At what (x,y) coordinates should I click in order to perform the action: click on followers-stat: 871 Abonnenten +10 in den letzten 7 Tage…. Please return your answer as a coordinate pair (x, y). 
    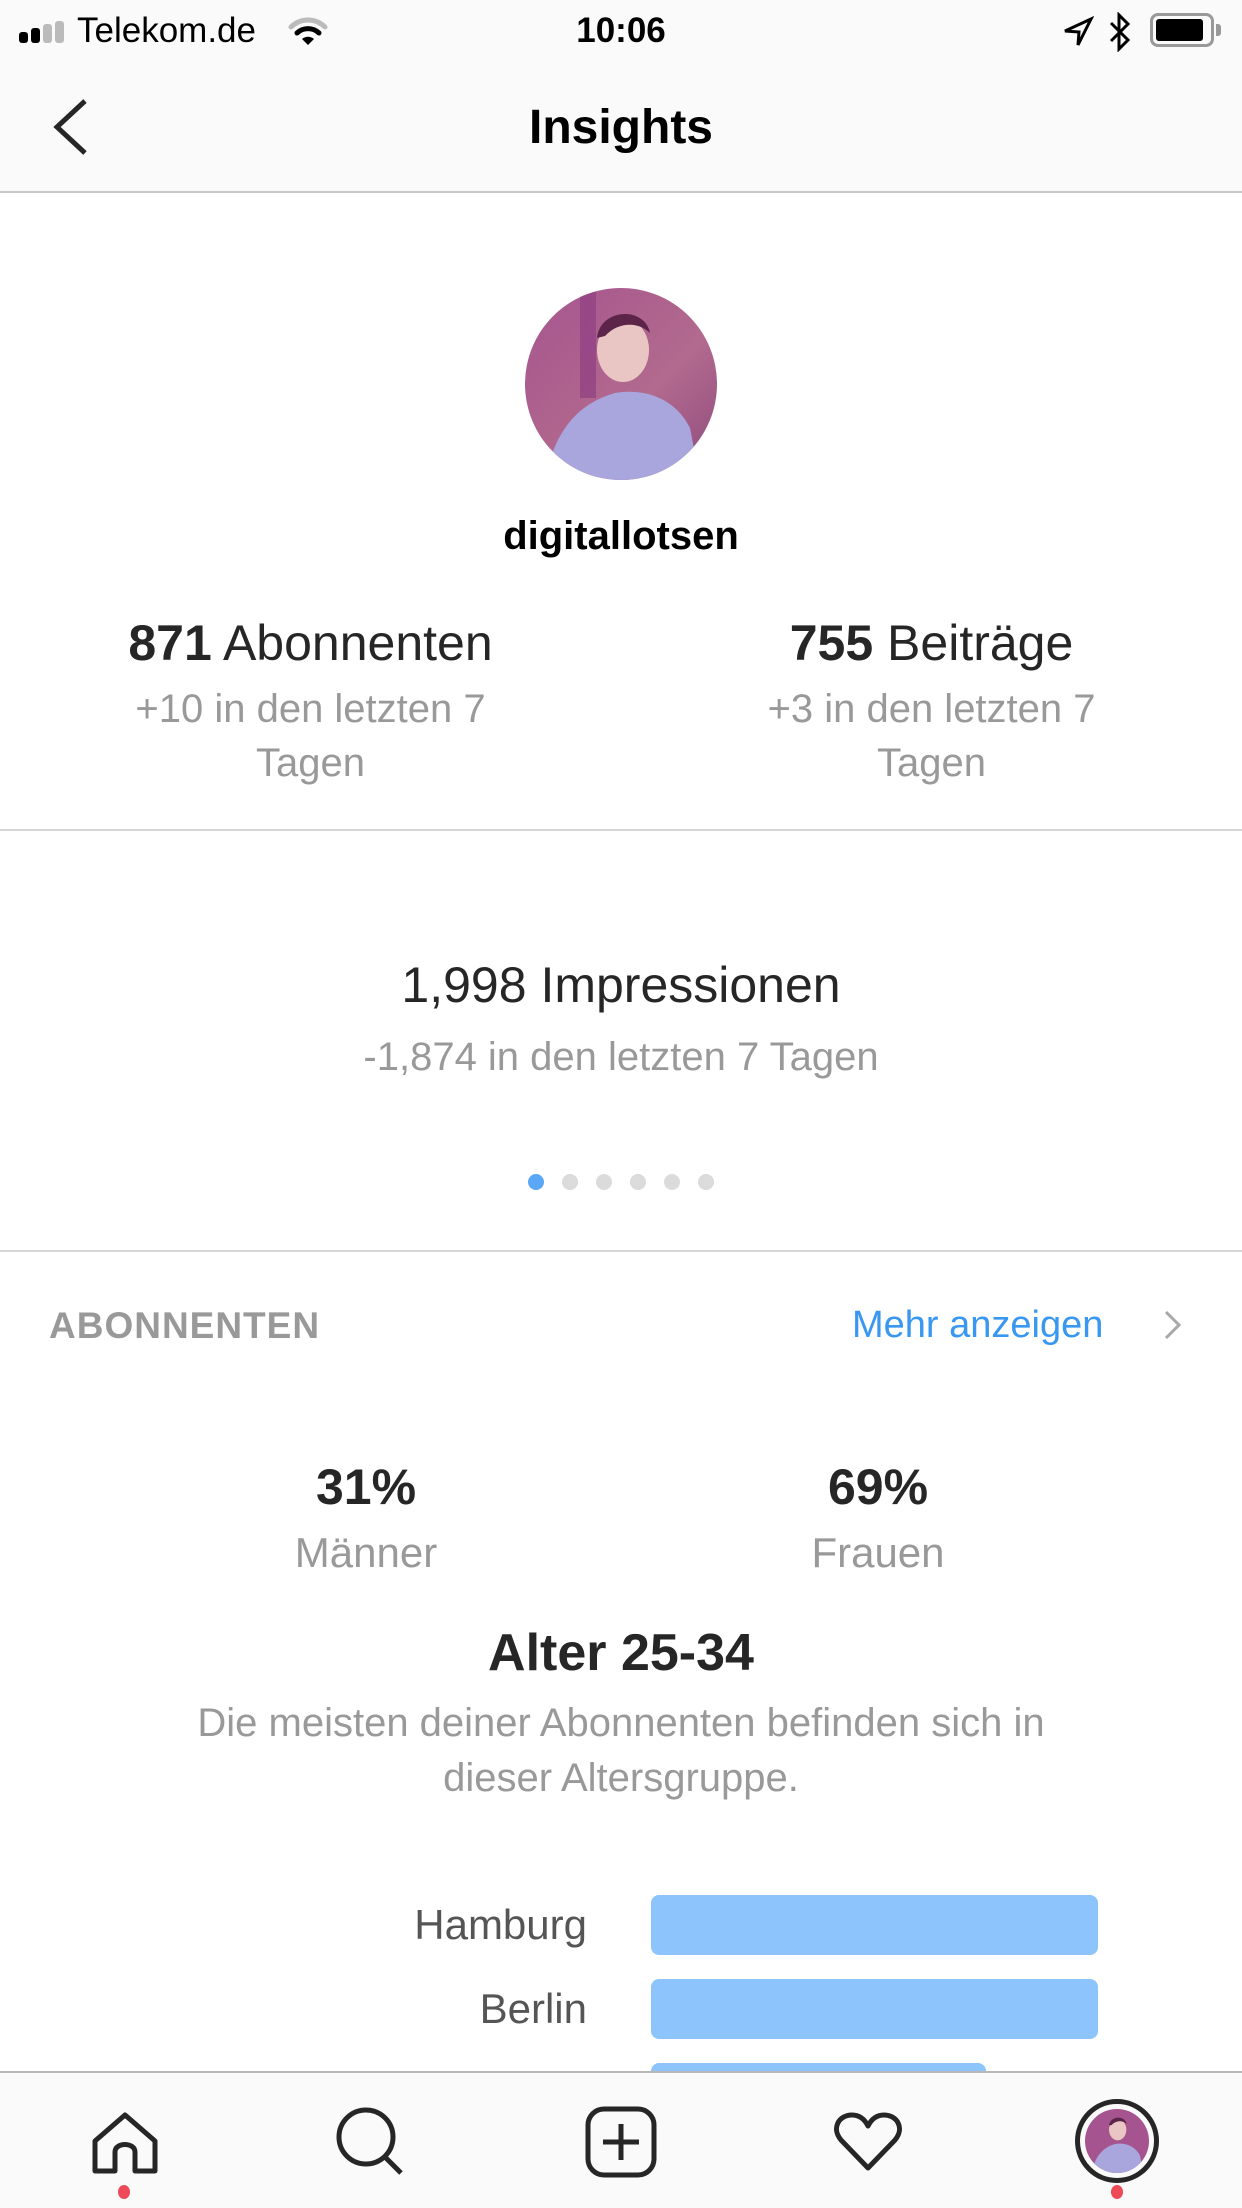
    Looking at the image, I should click on (310, 701).